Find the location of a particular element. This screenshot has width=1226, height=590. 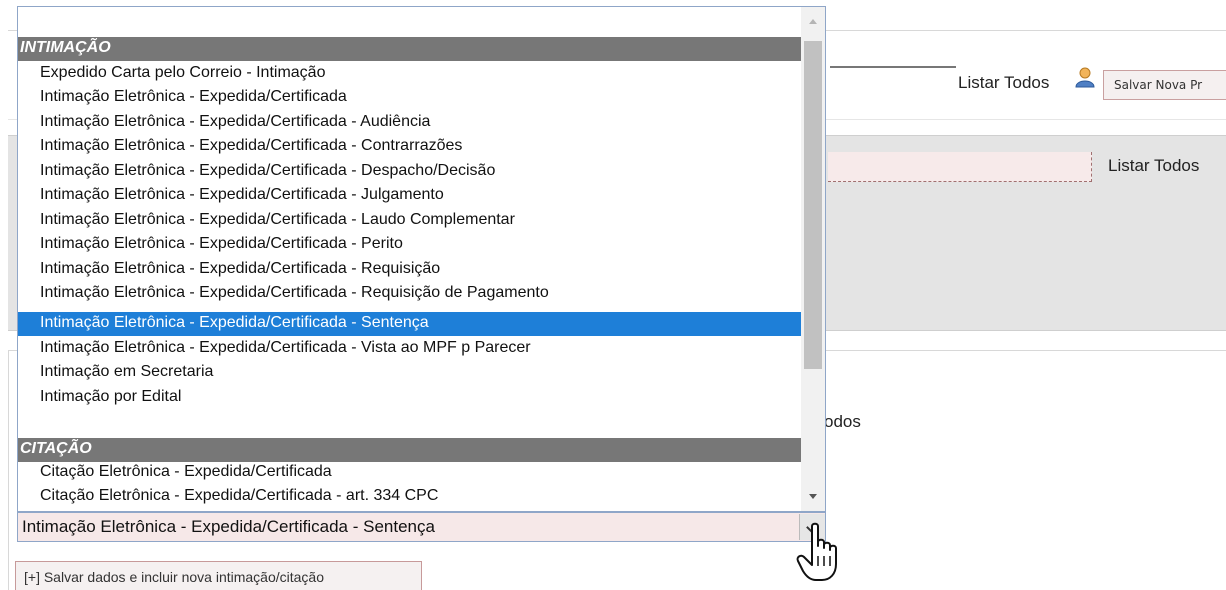

optgroup-intimacao: INTIMAÇÃO is located at coordinates (409, 49).